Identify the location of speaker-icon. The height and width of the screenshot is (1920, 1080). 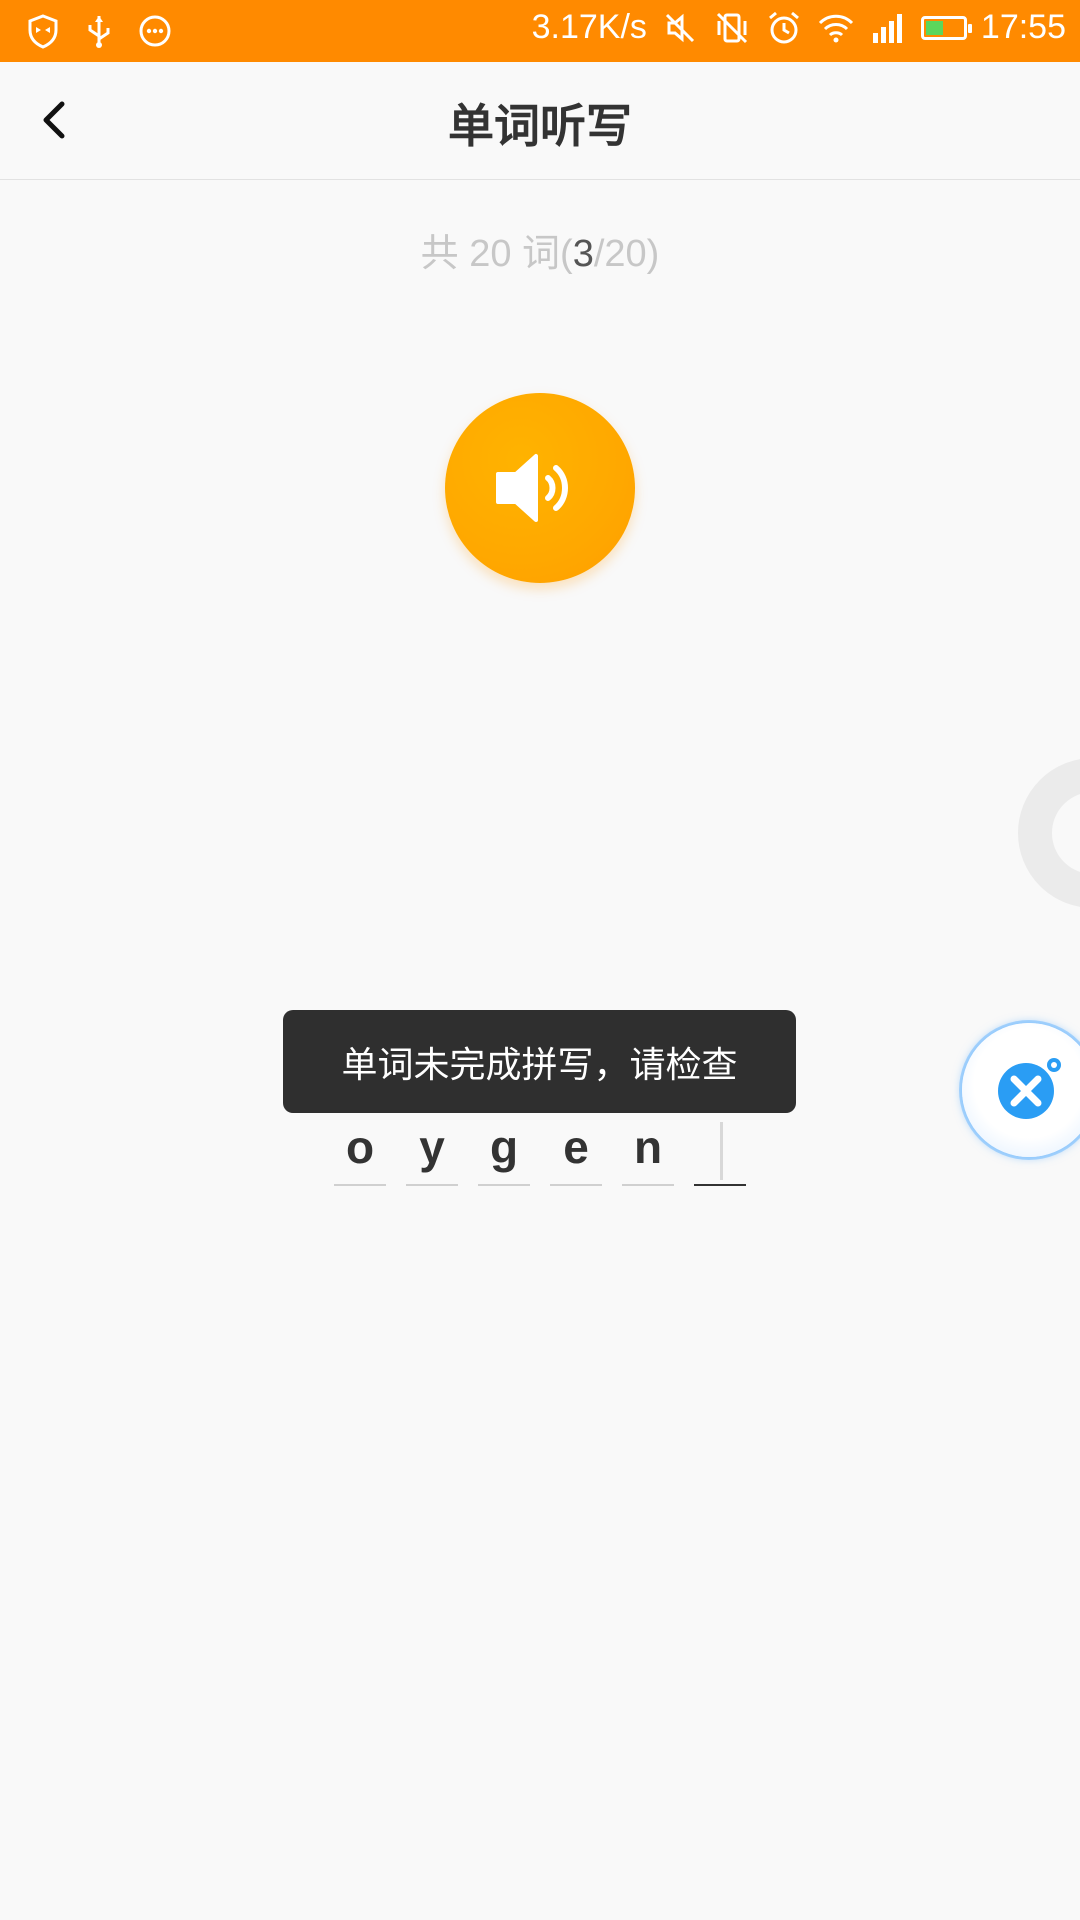
(532, 488).